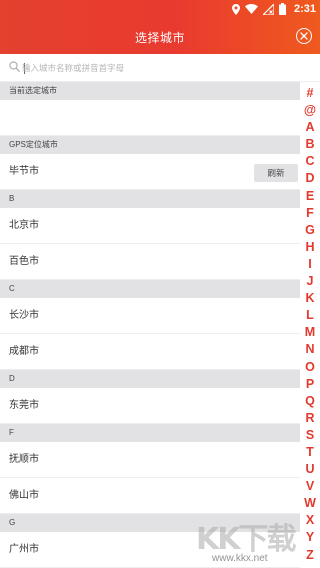 The height and width of the screenshot is (568, 320). What do you see at coordinates (310, 230) in the screenshot?
I see `index-letter: G` at bounding box center [310, 230].